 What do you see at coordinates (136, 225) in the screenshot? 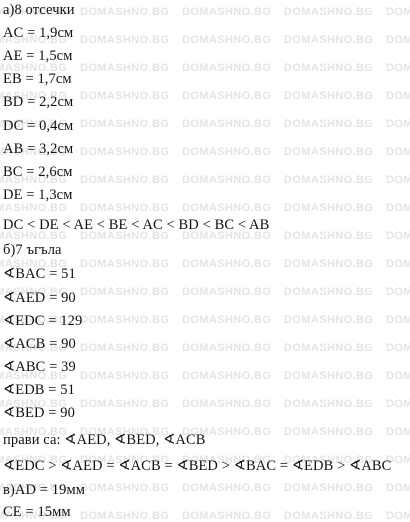
I see `segment-order-line: DC < DE < AE < BE < AC < BD < BC < AB` at bounding box center [136, 225].